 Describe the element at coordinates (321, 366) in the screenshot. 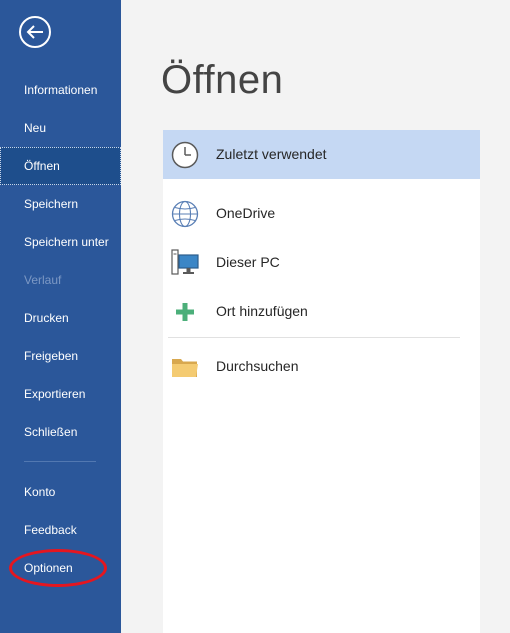

I see `place-durchsuchen: Durchsuchen` at that location.